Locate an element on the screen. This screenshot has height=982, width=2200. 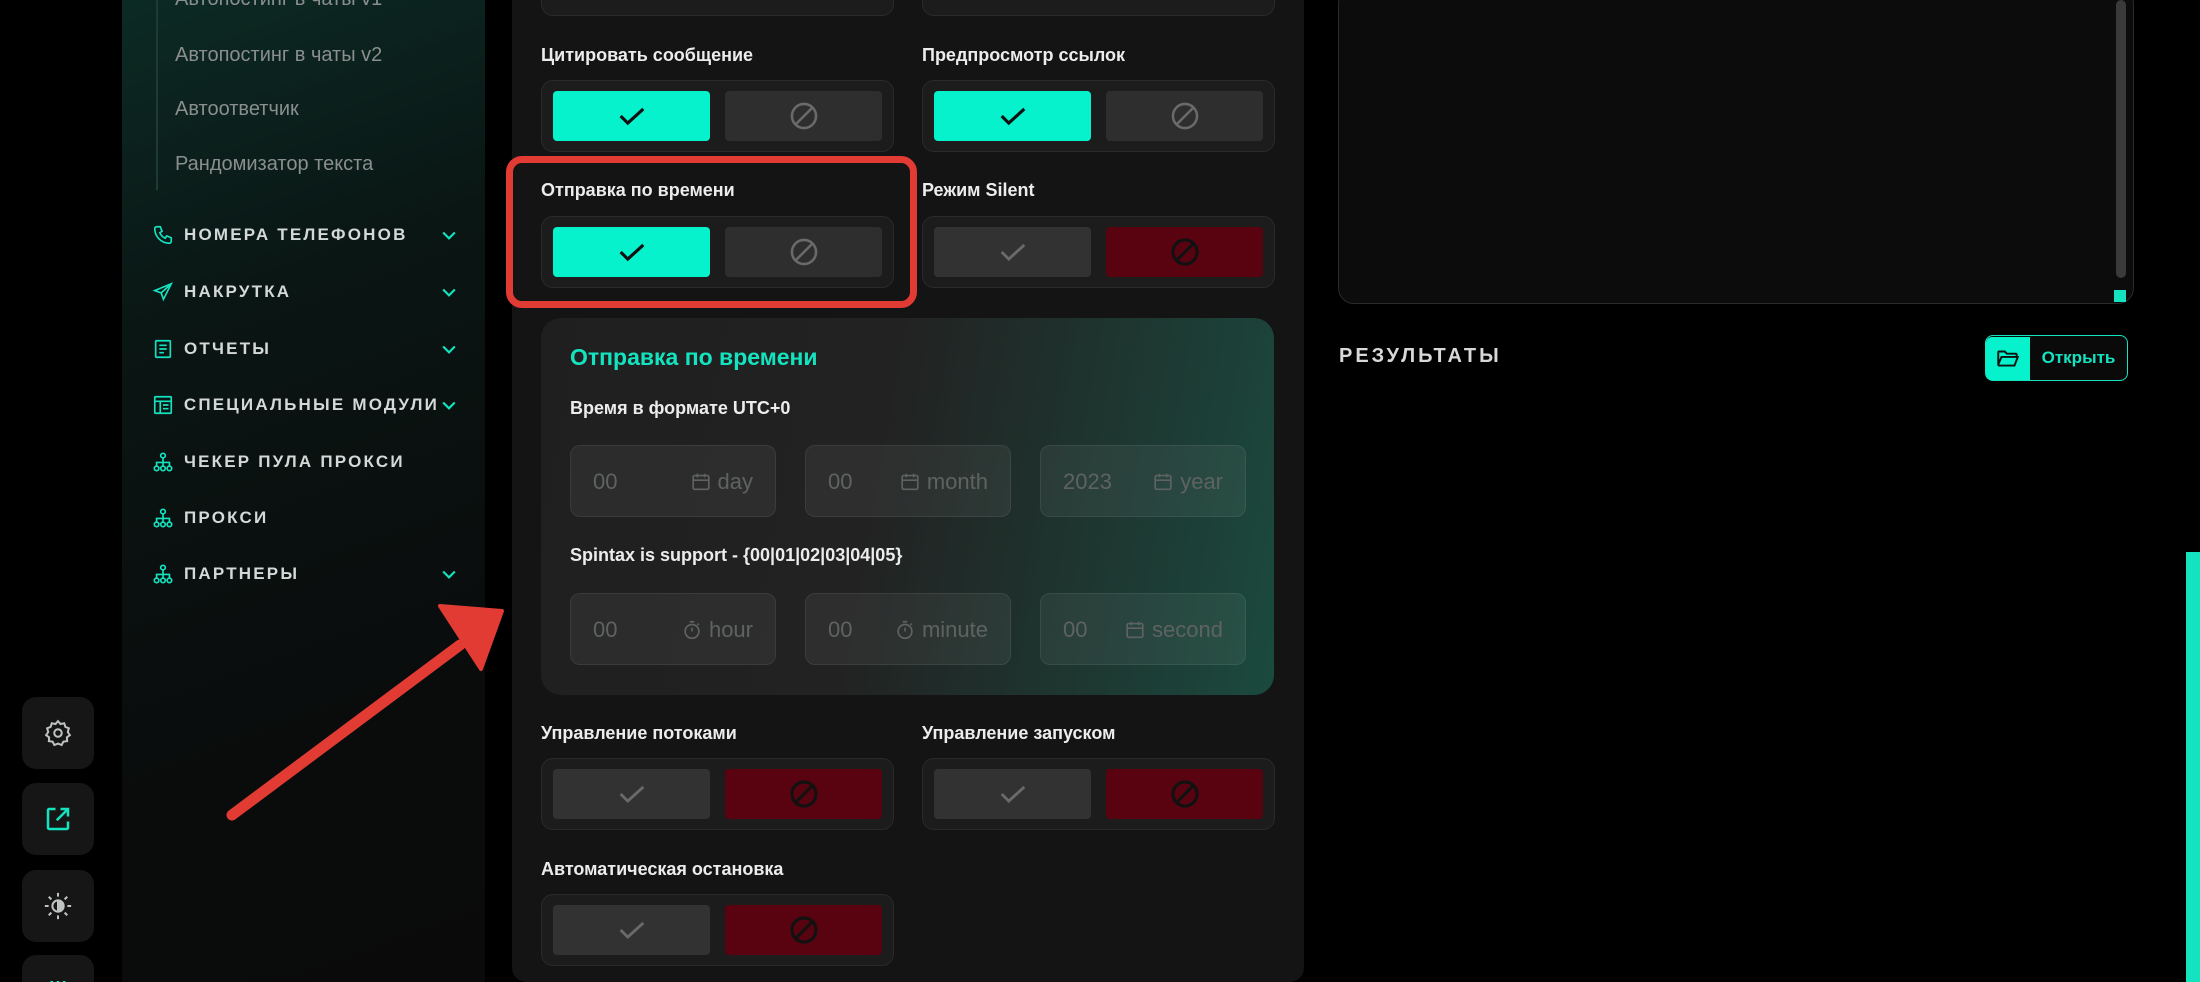
quote-message-no-button is located at coordinates (803, 116).